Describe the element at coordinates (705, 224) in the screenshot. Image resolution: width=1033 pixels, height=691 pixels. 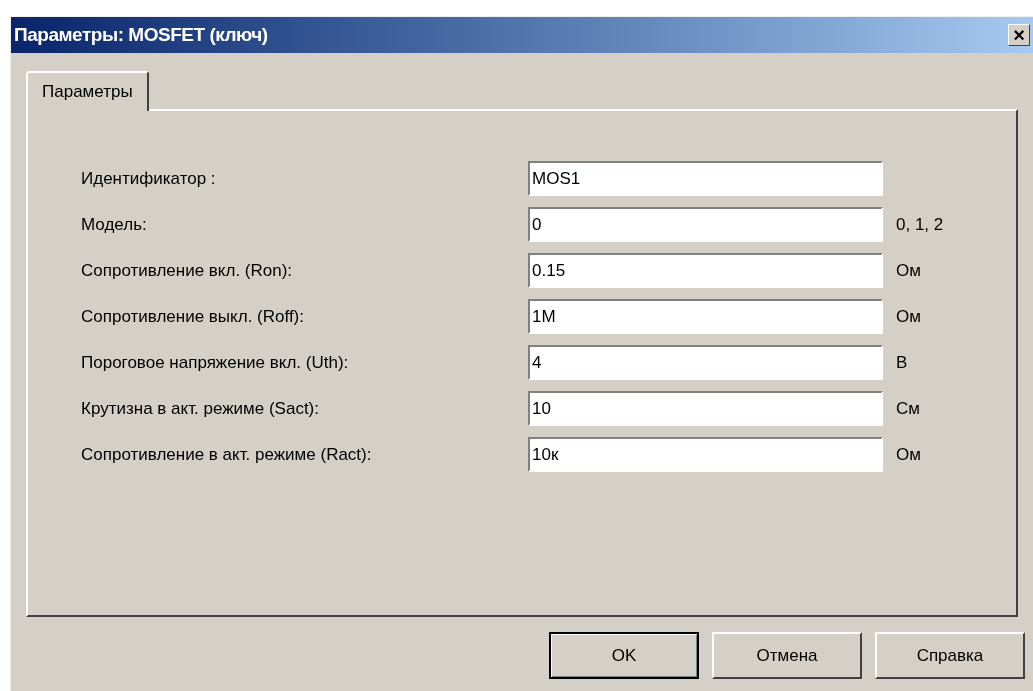
I see `input-field: 0` at that location.